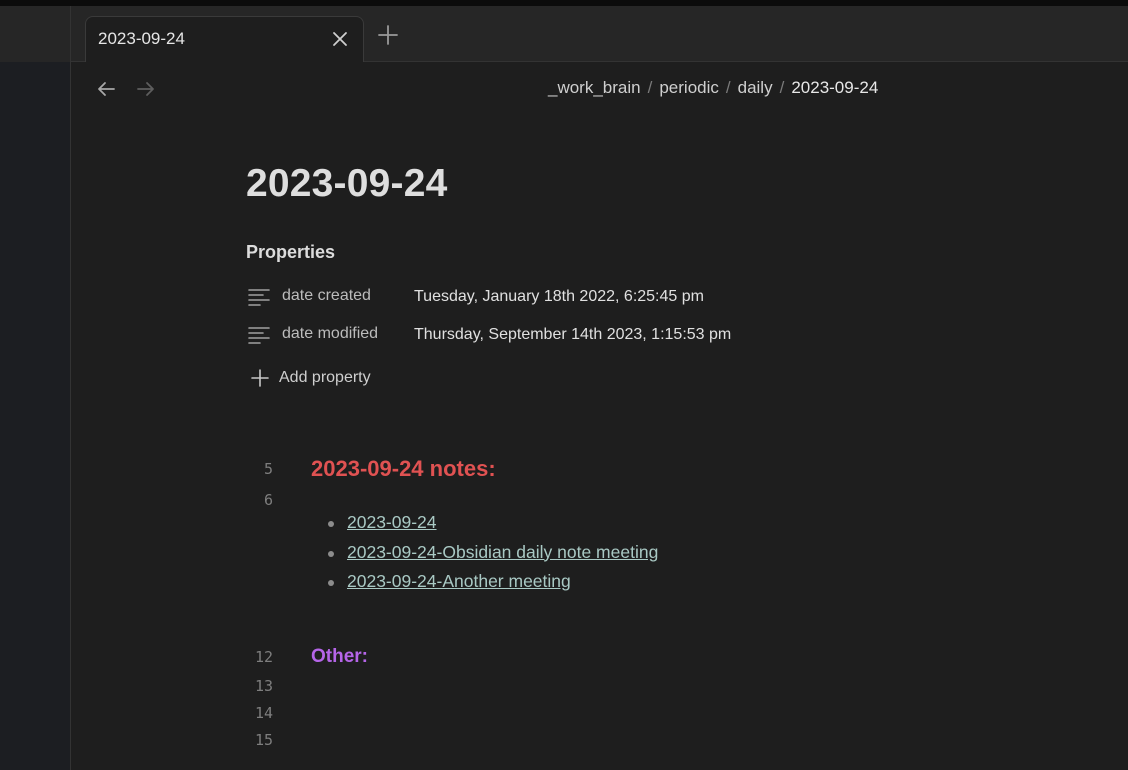  Describe the element at coordinates (392, 522) in the screenshot. I see `internal-link: 2023-09-24` at that location.